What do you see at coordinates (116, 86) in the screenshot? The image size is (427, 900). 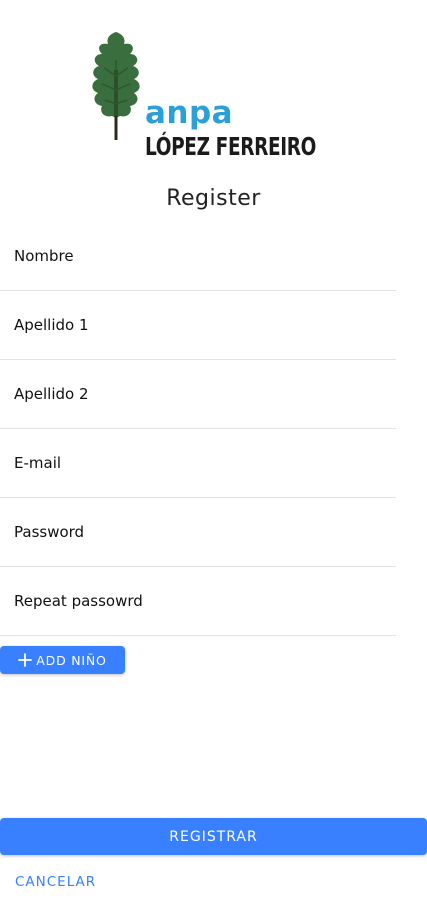 I see `oak-leaf-icon` at bounding box center [116, 86].